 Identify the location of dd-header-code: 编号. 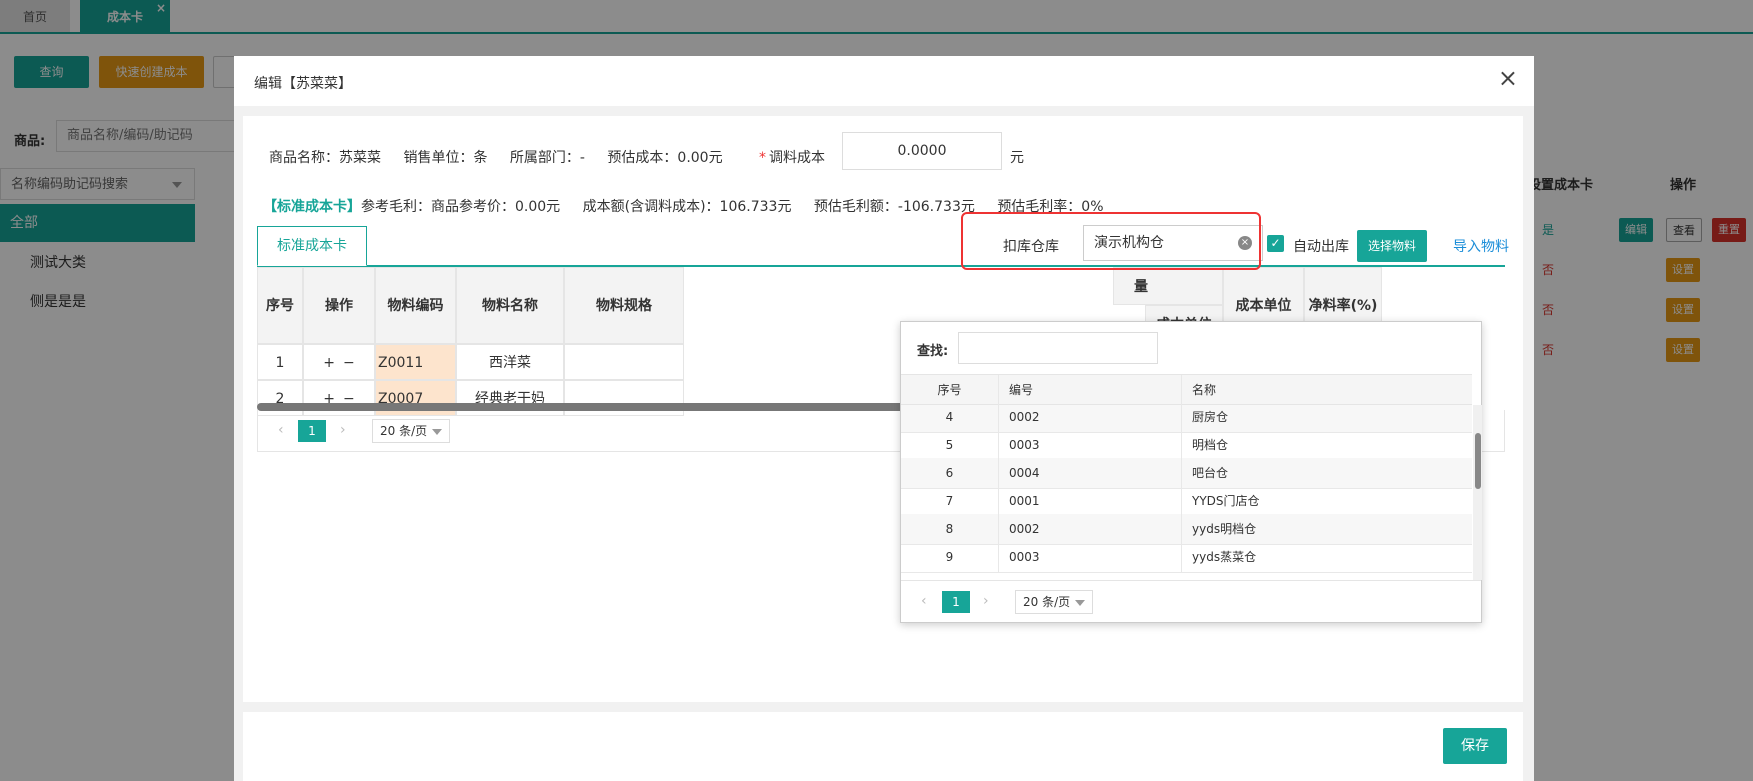
(1090, 390).